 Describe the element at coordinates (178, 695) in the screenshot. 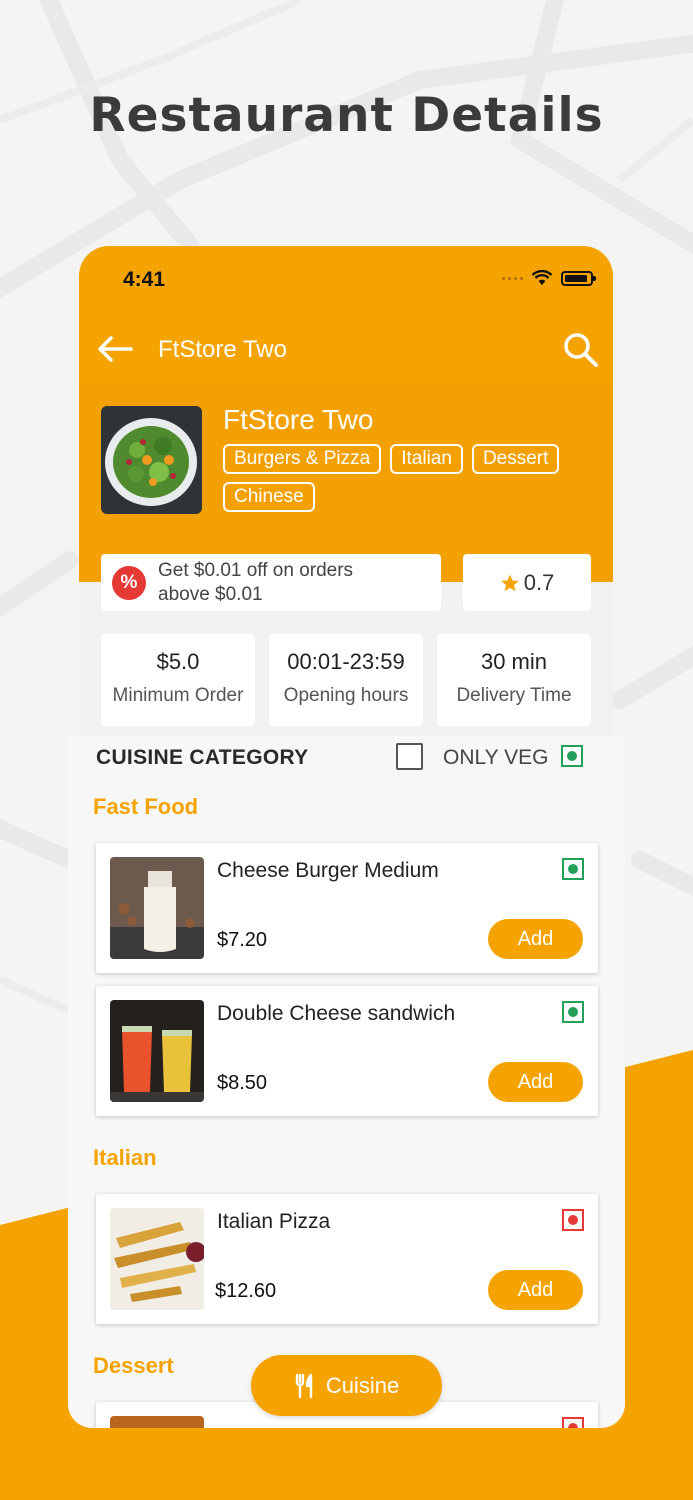

I see `minimum-order-label: Minimum Order` at that location.